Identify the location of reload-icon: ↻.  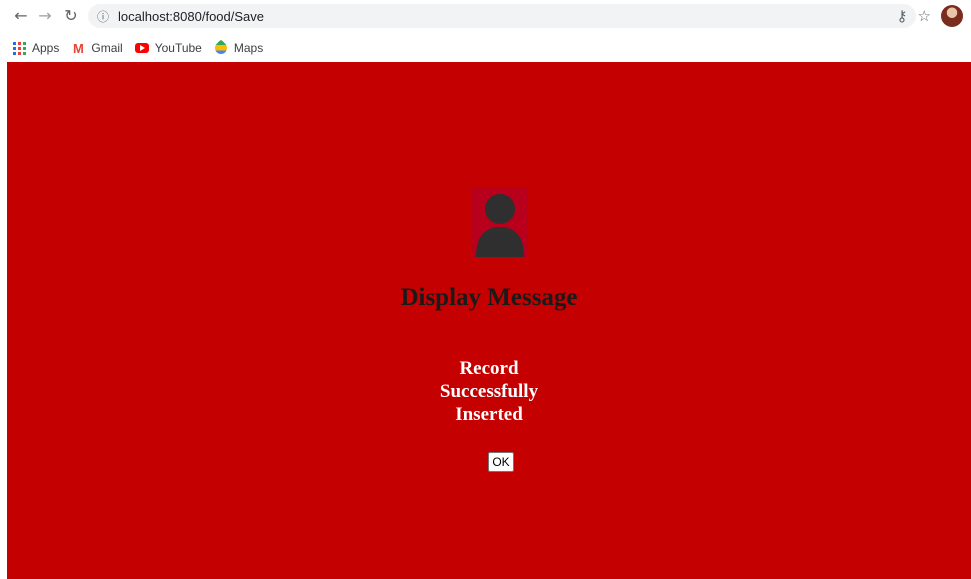
(71, 15).